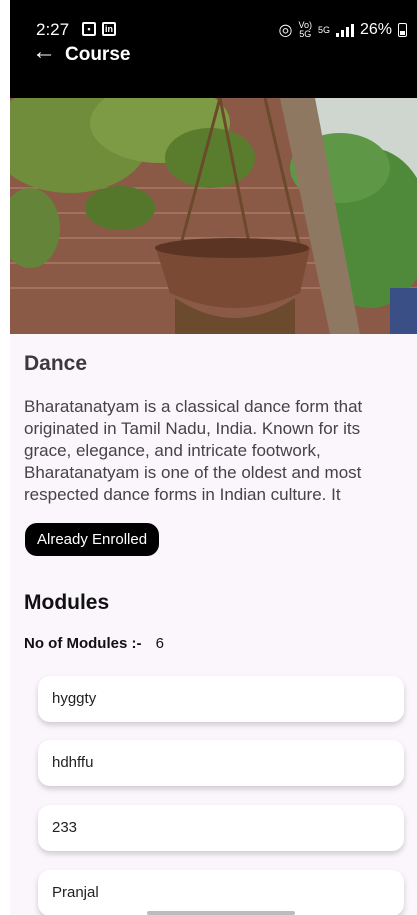 The image size is (417, 915). Describe the element at coordinates (221, 892) in the screenshot. I see `module-card: Pranjal` at that location.